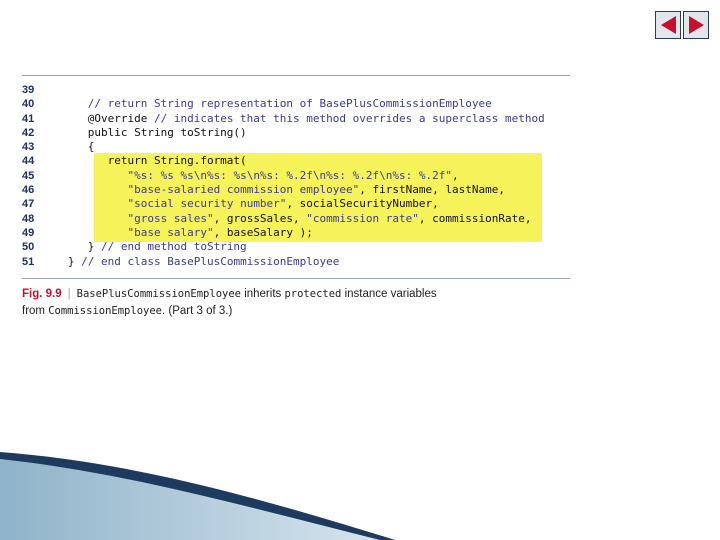 Image resolution: width=720 pixels, height=540 pixels. What do you see at coordinates (28, 90) in the screenshot?
I see `line-number: 39` at bounding box center [28, 90].